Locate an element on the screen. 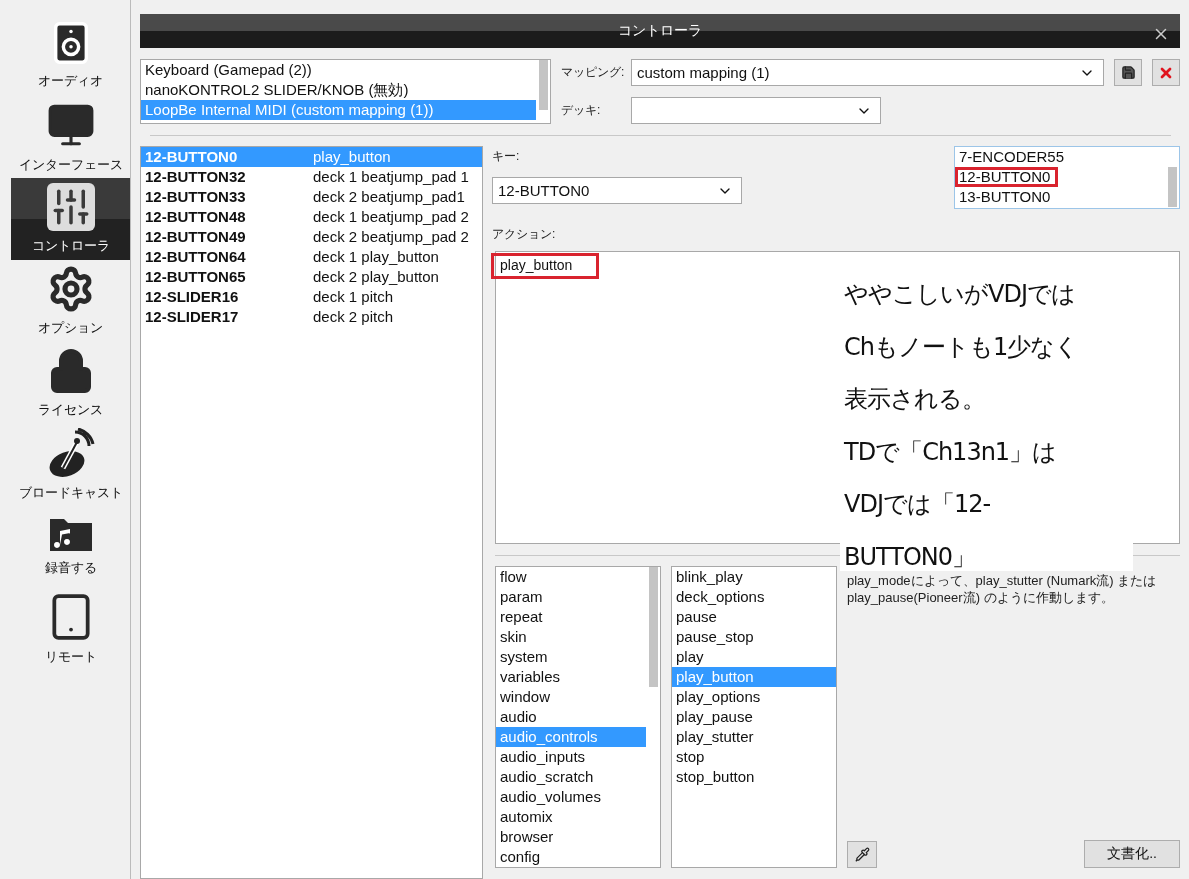  verb-item: pause_stop is located at coordinates (754, 637).